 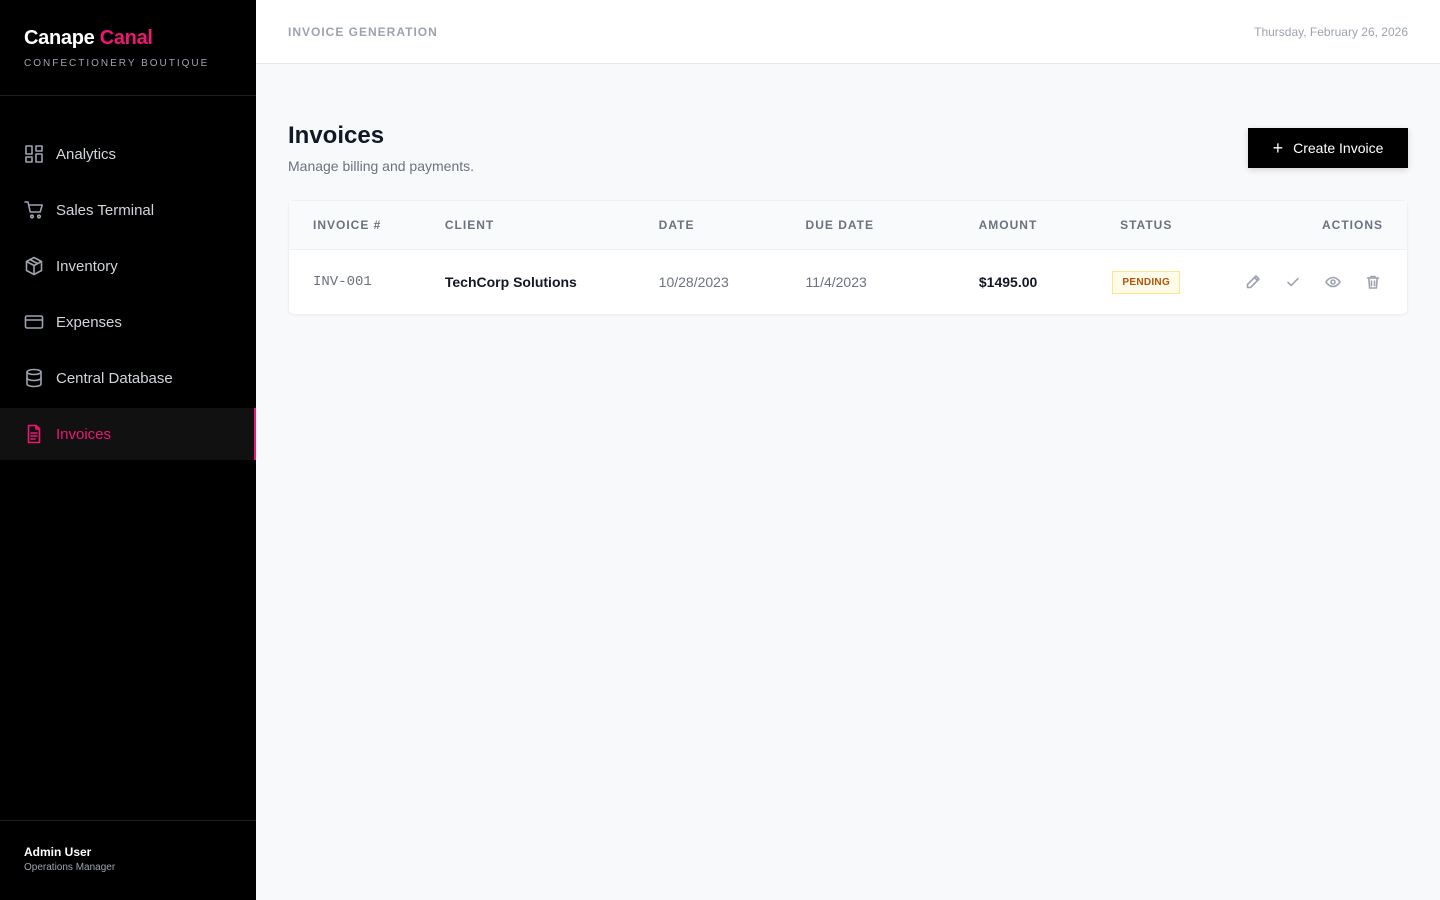 What do you see at coordinates (1338, 148) in the screenshot?
I see `create-invoice-label: Create Invoice` at bounding box center [1338, 148].